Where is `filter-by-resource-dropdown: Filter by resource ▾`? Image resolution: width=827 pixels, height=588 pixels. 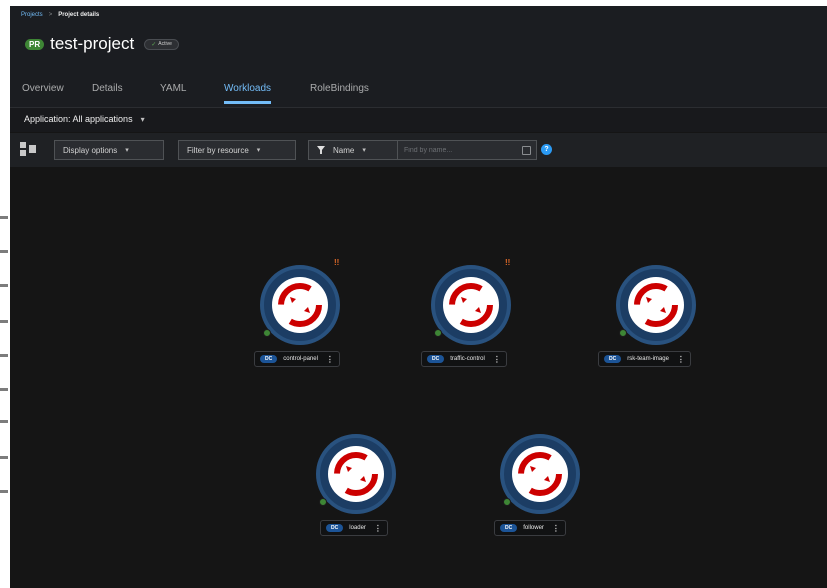
filter-by-resource-dropdown: Filter by resource ▾ is located at coordinates (237, 150).